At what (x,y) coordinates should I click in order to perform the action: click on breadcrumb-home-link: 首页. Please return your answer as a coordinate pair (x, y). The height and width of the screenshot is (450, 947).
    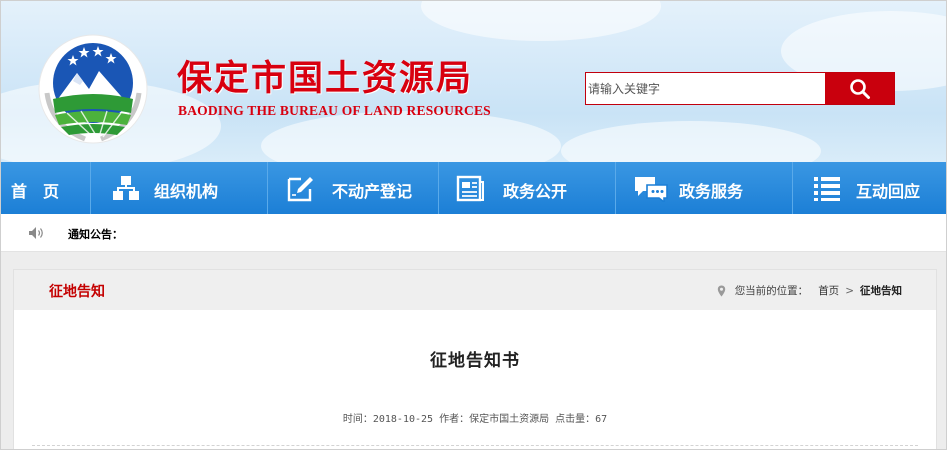
    Looking at the image, I should click on (828, 290).